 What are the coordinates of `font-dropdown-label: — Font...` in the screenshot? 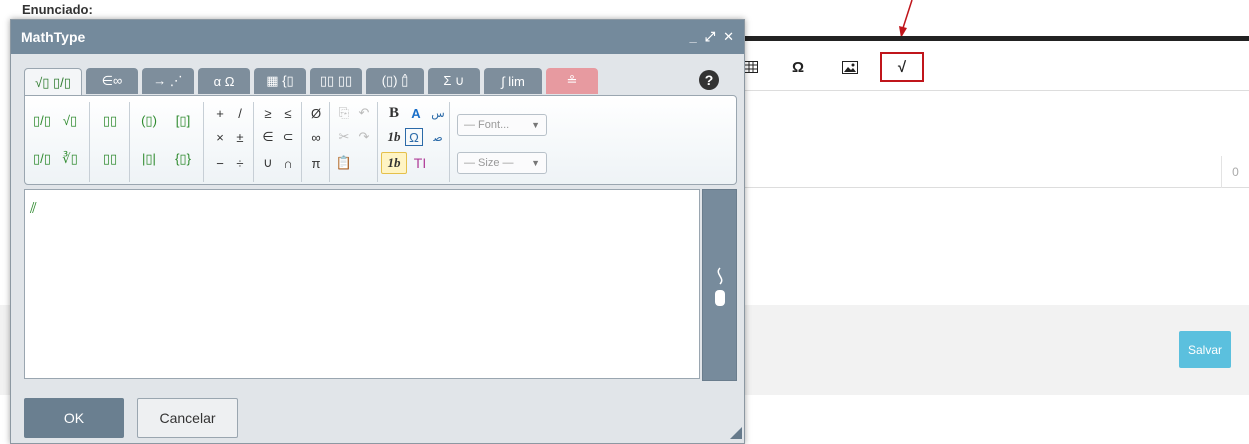 It's located at (487, 125).